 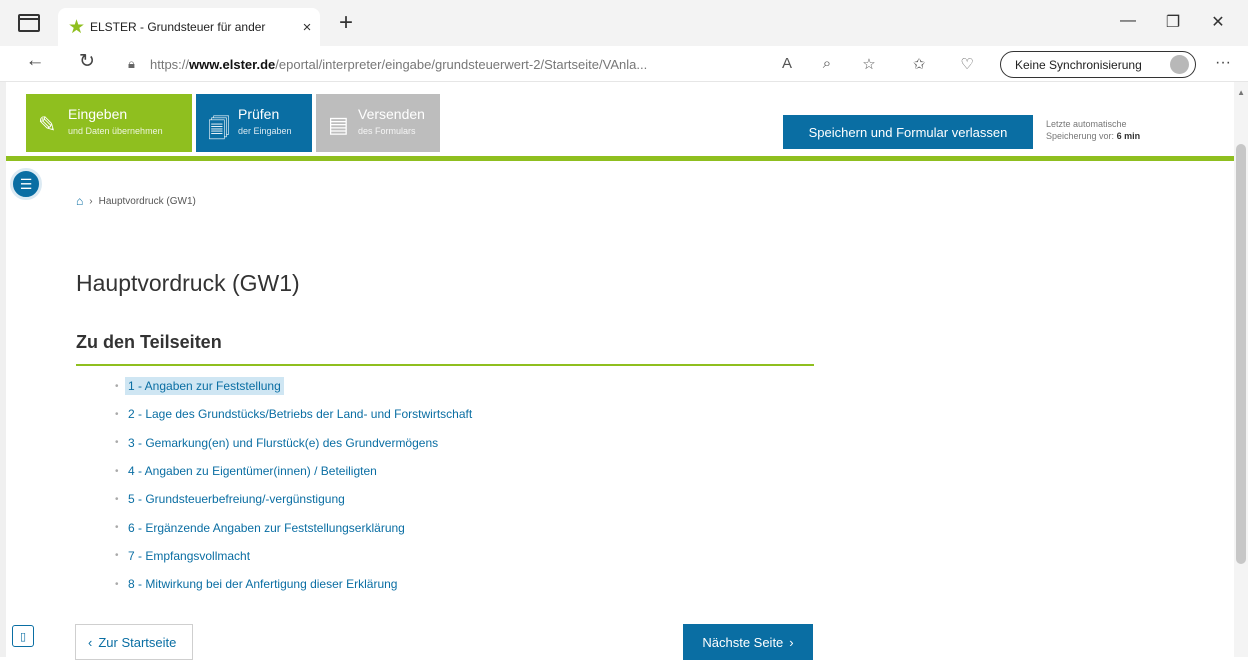 What do you see at coordinates (254, 123) in the screenshot?
I see `step-pruefen: 🗐︎ Prüfen der Eingaben` at bounding box center [254, 123].